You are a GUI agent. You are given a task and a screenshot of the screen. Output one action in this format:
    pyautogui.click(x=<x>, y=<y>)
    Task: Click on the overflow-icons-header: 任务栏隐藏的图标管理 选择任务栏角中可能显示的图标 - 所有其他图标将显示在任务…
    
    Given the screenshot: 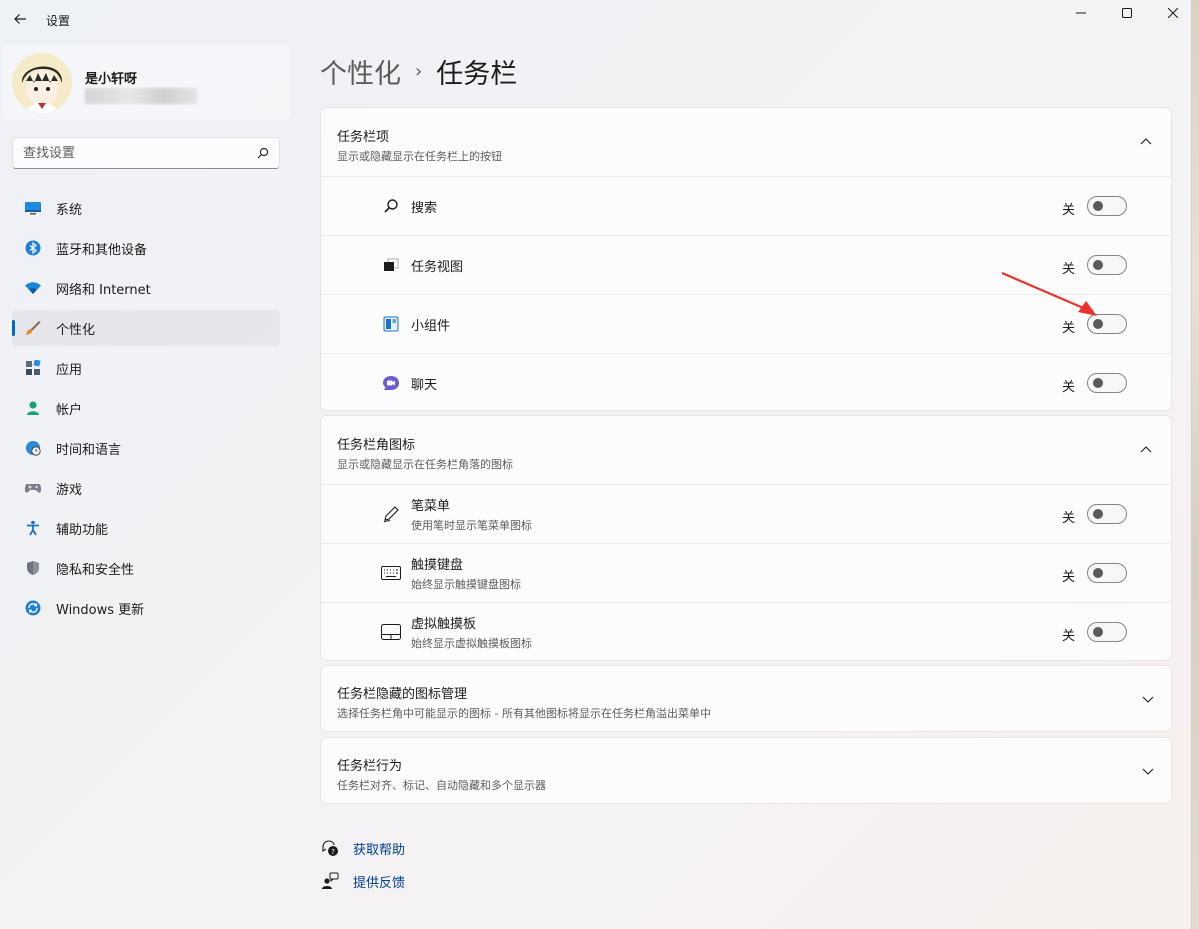 What is the action you would take?
    pyautogui.click(x=746, y=698)
    